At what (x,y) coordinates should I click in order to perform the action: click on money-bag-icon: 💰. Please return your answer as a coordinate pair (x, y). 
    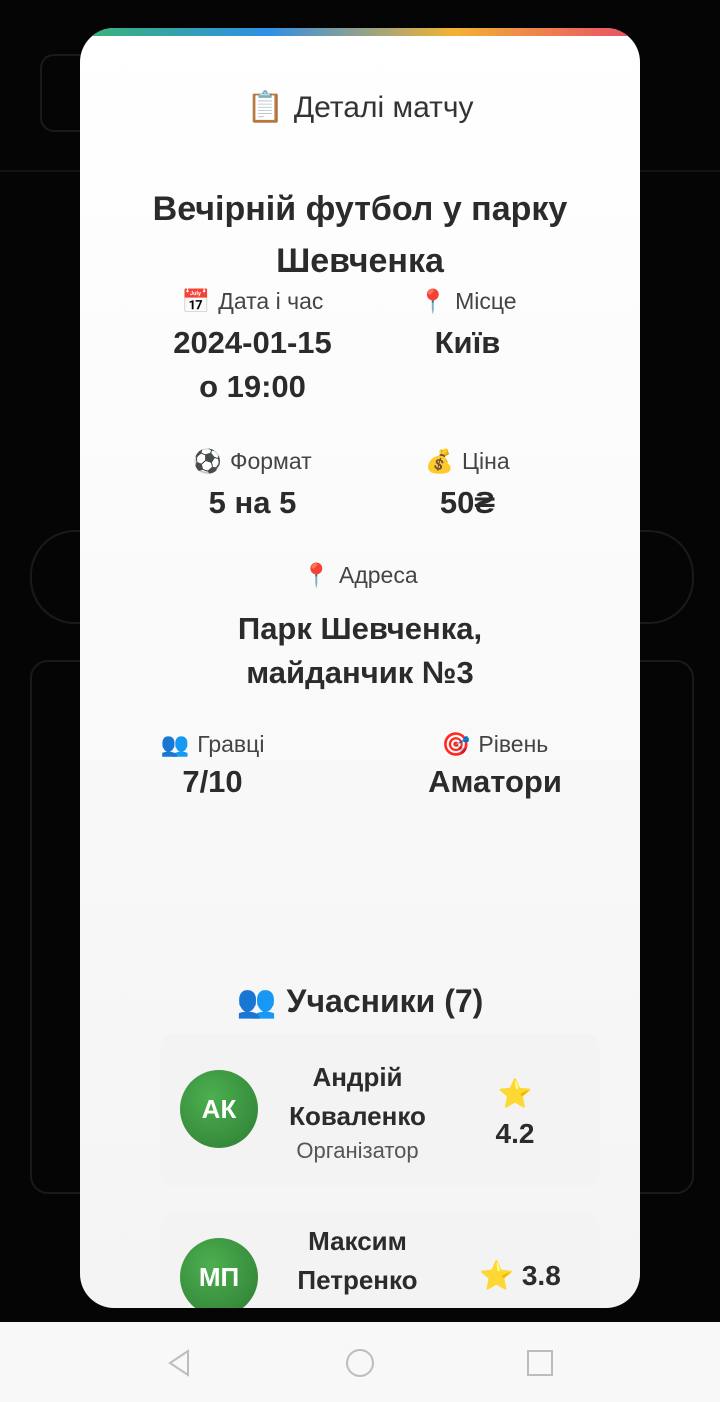
    Looking at the image, I should click on (439, 462).